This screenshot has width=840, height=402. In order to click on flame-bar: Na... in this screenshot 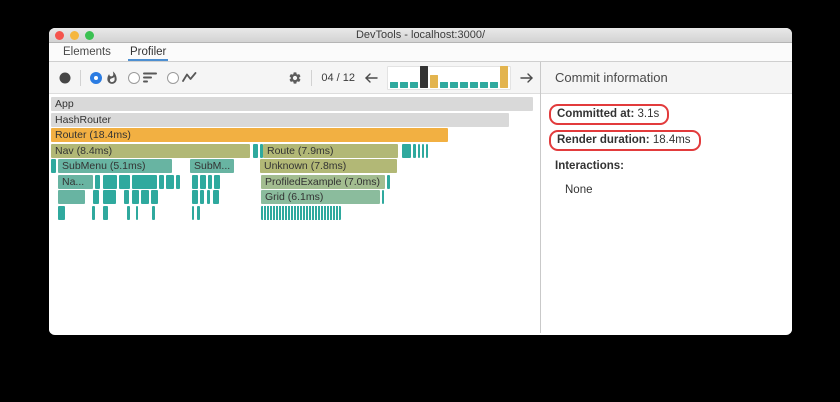, I will do `click(75, 181)`.